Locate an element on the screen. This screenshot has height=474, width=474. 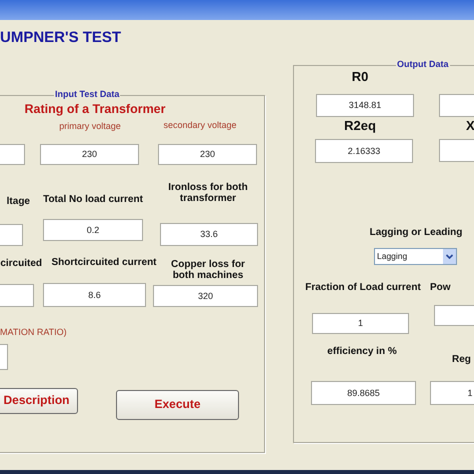
dropdown: Lagging is located at coordinates (415, 256).